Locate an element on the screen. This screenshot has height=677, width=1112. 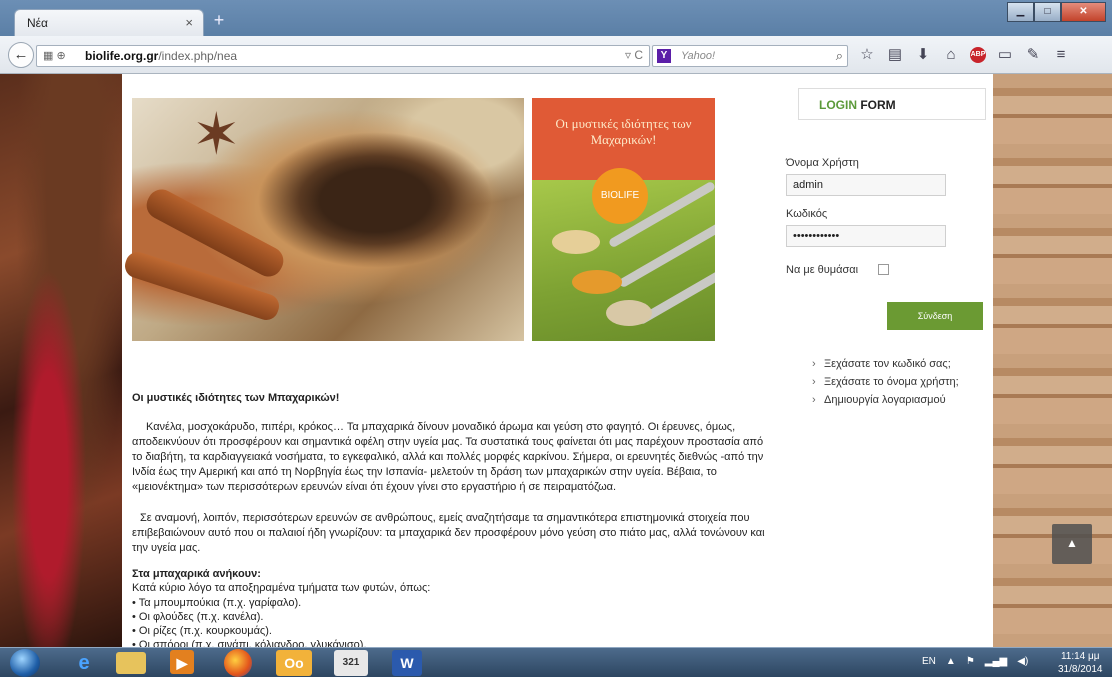
search-bar: Y Yahoo! ⌕ is located at coordinates (750, 56).